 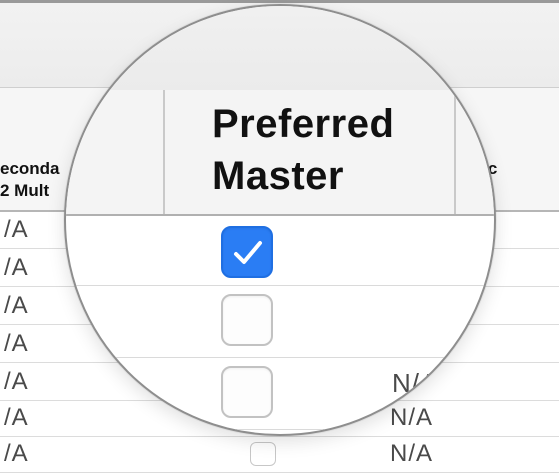 I want to click on column-header-preferred-master-line1: Preferred, so click(x=303, y=124).